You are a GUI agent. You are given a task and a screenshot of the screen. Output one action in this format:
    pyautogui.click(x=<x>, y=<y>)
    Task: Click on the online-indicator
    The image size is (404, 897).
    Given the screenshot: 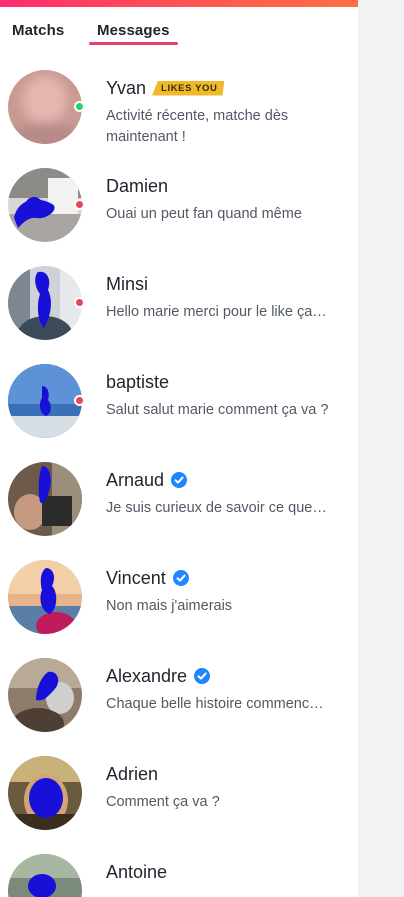 What is the action you would take?
    pyautogui.click(x=79, y=106)
    